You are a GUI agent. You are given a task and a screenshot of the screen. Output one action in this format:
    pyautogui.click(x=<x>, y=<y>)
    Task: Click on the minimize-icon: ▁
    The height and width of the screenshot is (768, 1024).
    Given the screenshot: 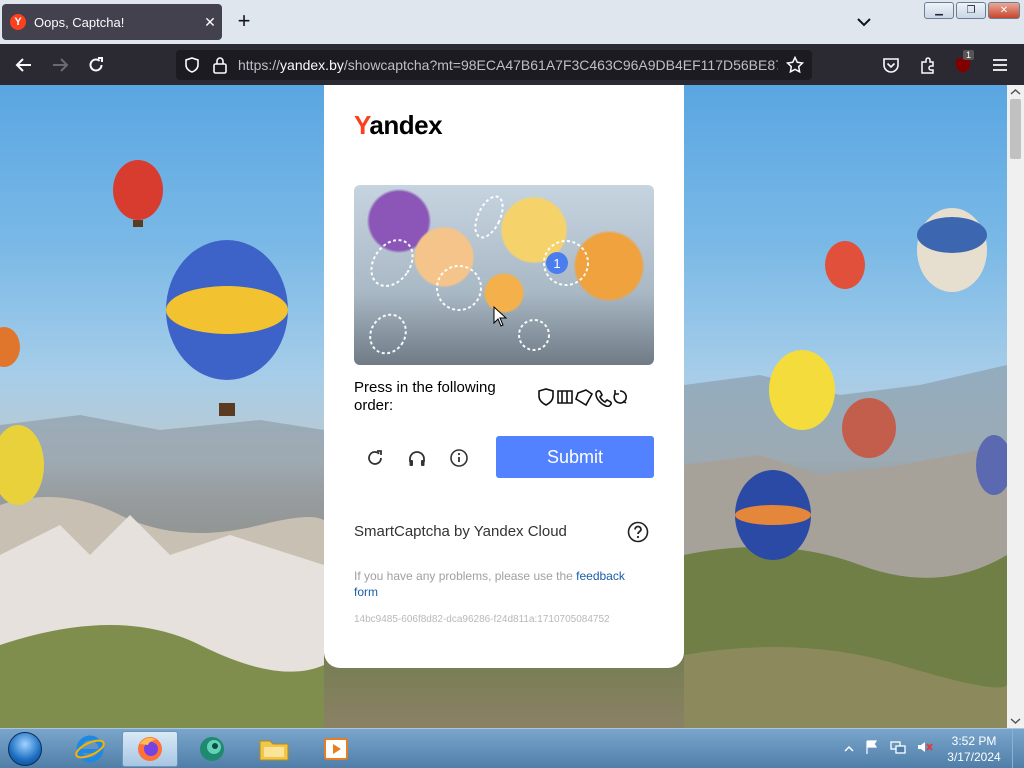 What is the action you would take?
    pyautogui.click(x=939, y=10)
    